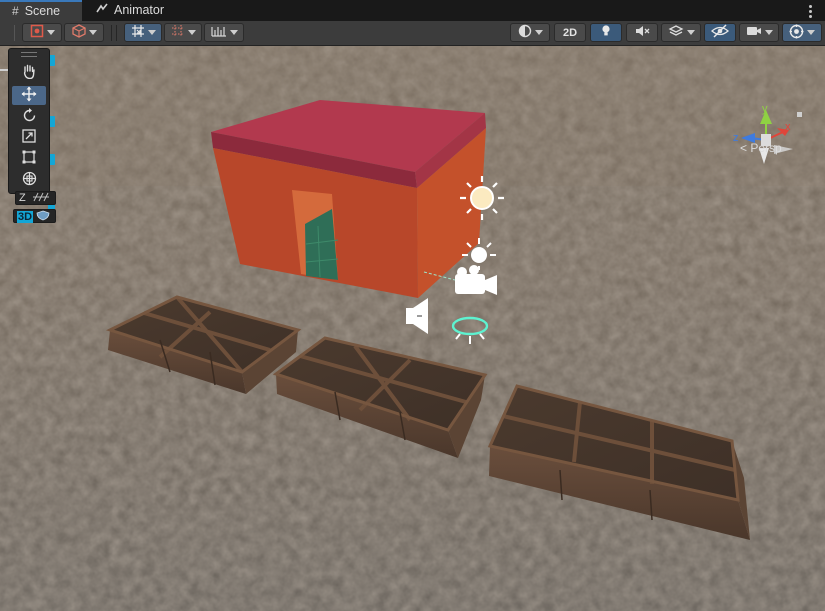  What do you see at coordinates (22, 198) in the screenshot?
I see `z-axis-label: Z` at bounding box center [22, 198].